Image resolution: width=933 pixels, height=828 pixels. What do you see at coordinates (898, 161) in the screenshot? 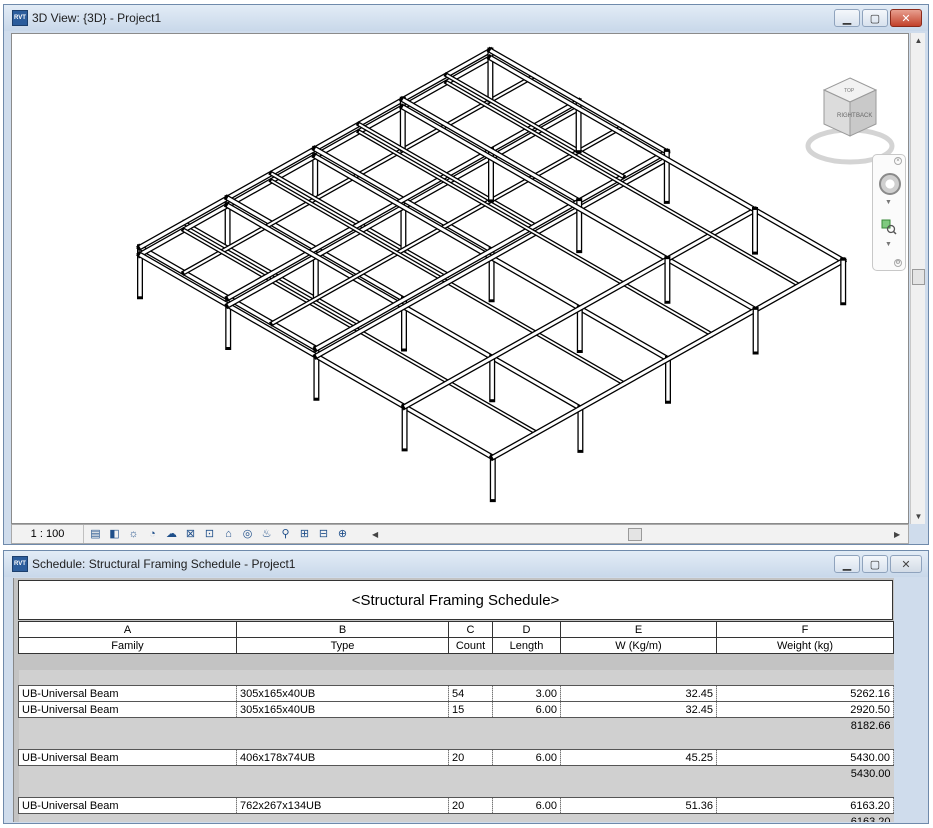
I see `nav-bar-close-icon: ×` at bounding box center [898, 161].